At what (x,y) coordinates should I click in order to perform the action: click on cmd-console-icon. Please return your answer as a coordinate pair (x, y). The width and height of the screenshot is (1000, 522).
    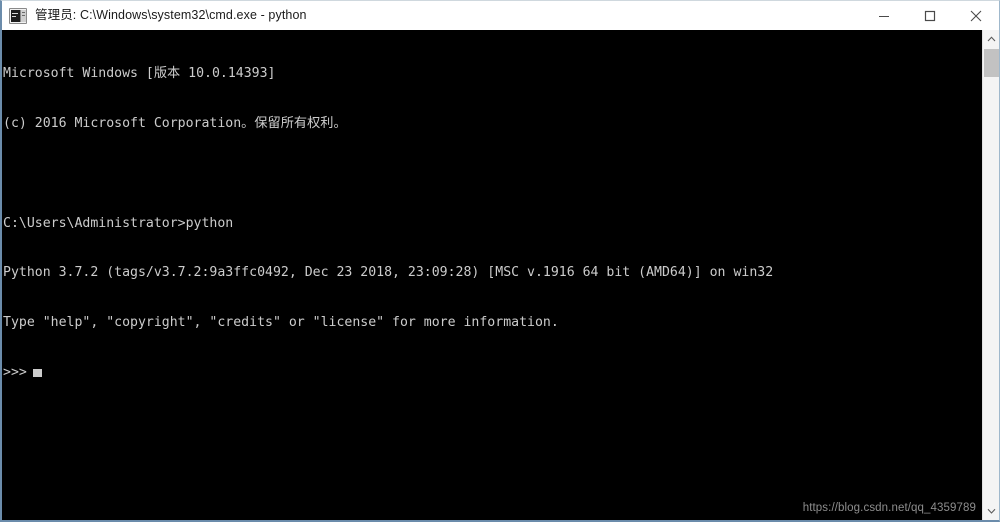
    Looking at the image, I should click on (18, 15).